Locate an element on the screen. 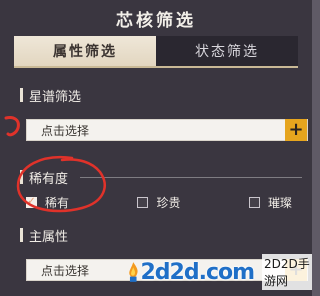 Image resolution: width=320 pixels, height=296 pixels. star-filter-select-label: 点击选择 is located at coordinates (65, 130).